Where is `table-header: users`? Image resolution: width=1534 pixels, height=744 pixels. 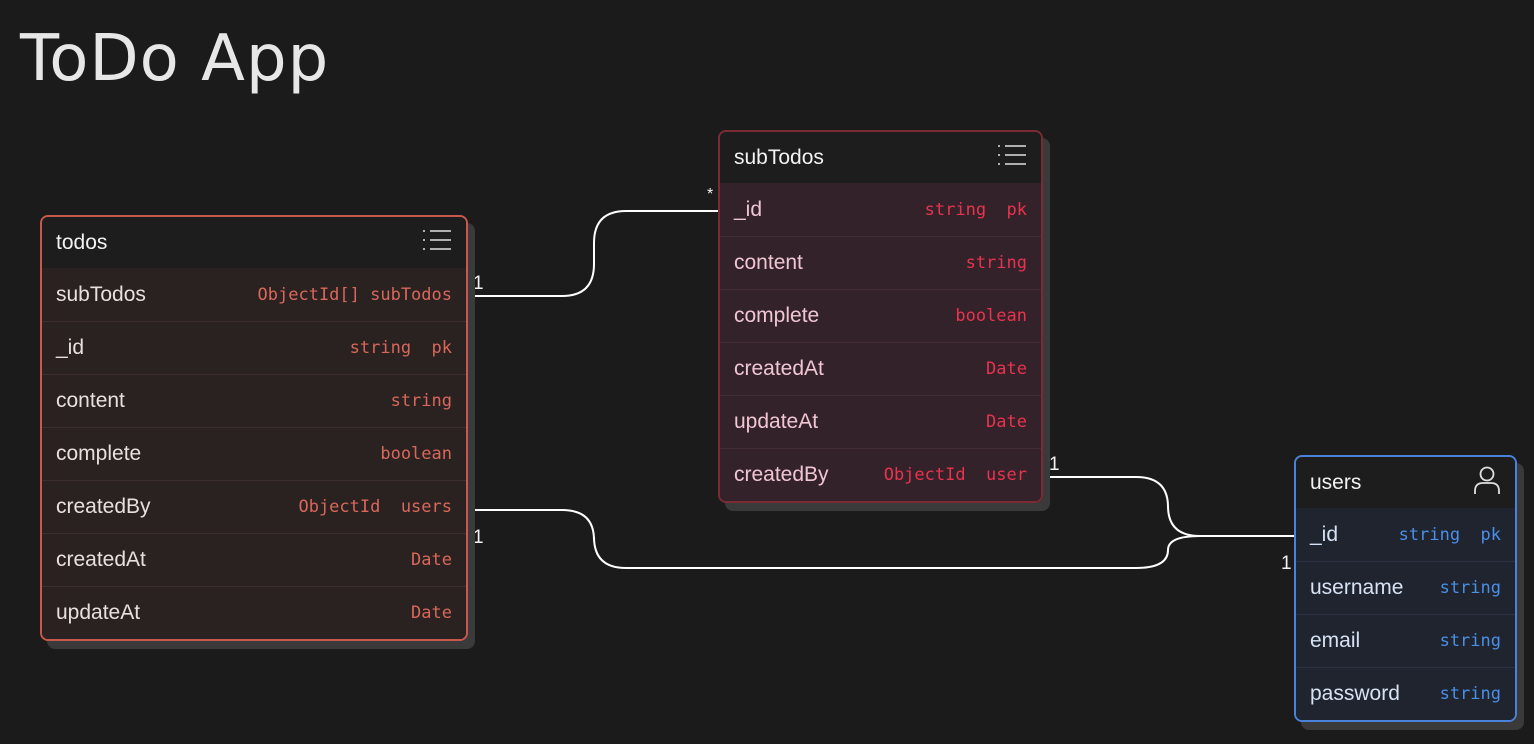 table-header: users is located at coordinates (1405, 482).